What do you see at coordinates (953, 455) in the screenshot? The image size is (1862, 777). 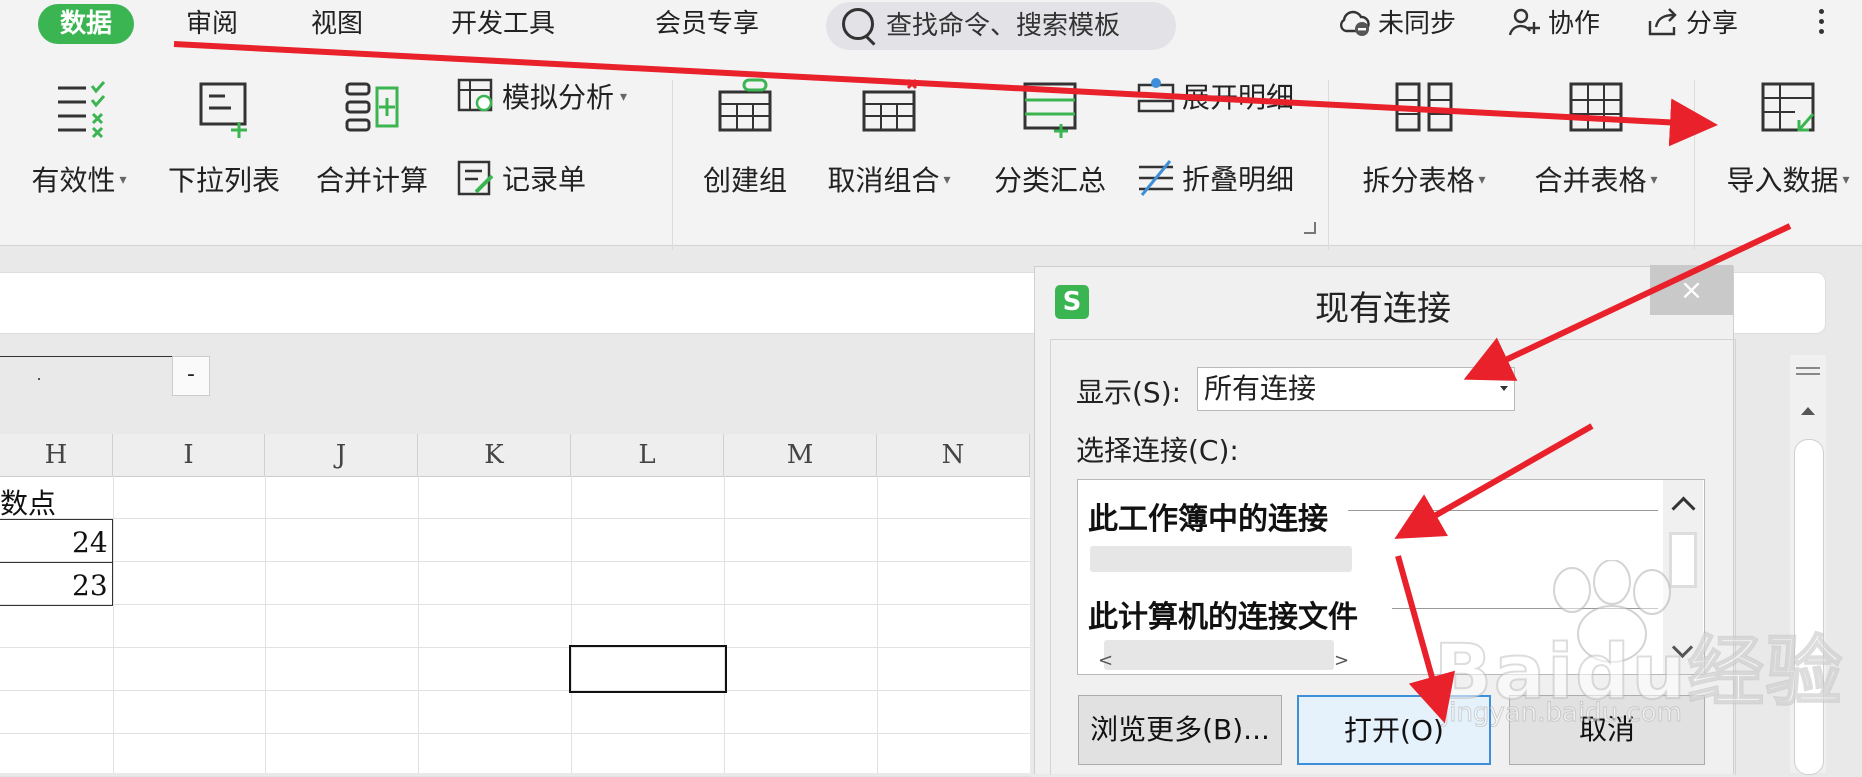 I see `col-header-n: N` at bounding box center [953, 455].